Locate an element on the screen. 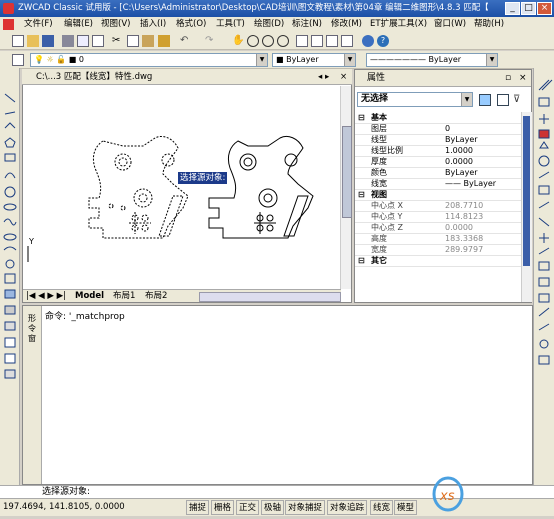 The width and height of the screenshot is (554, 519). menu-window: 窗口(W) is located at coordinates (450, 24).